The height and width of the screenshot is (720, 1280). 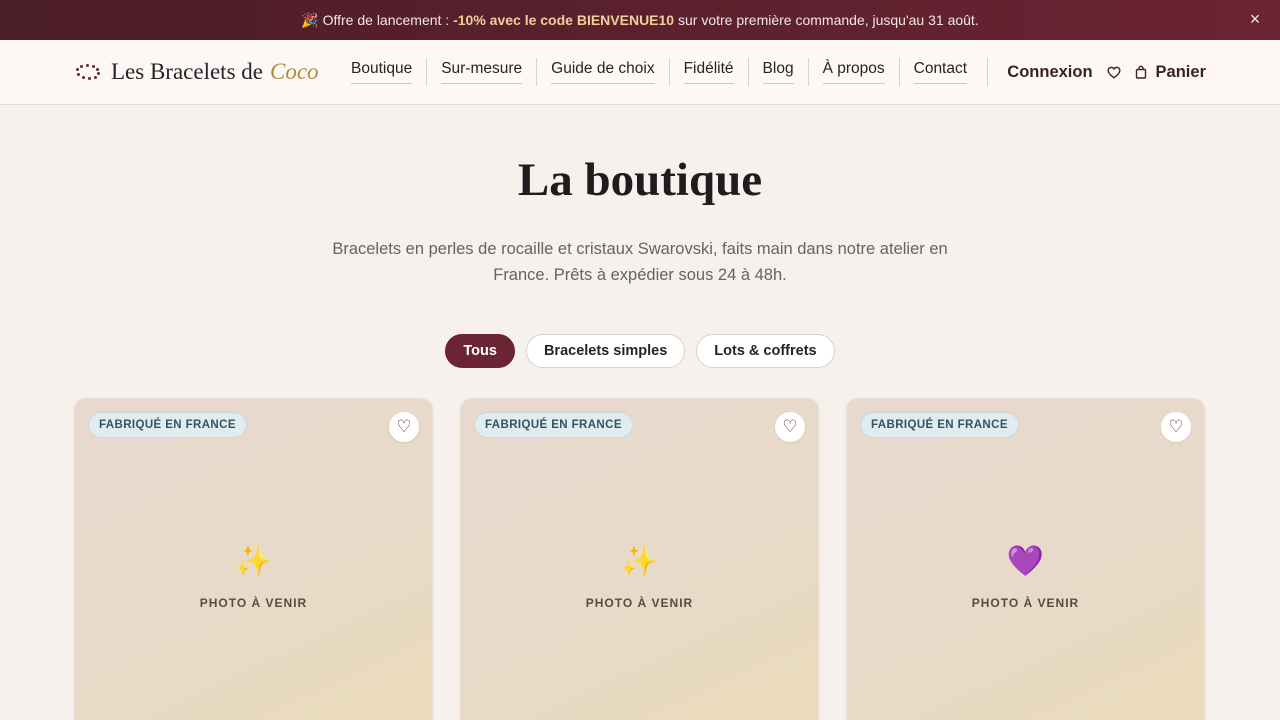 What do you see at coordinates (564, 19) in the screenshot?
I see `promo-code: -10% avec le code BIENVENUE10` at bounding box center [564, 19].